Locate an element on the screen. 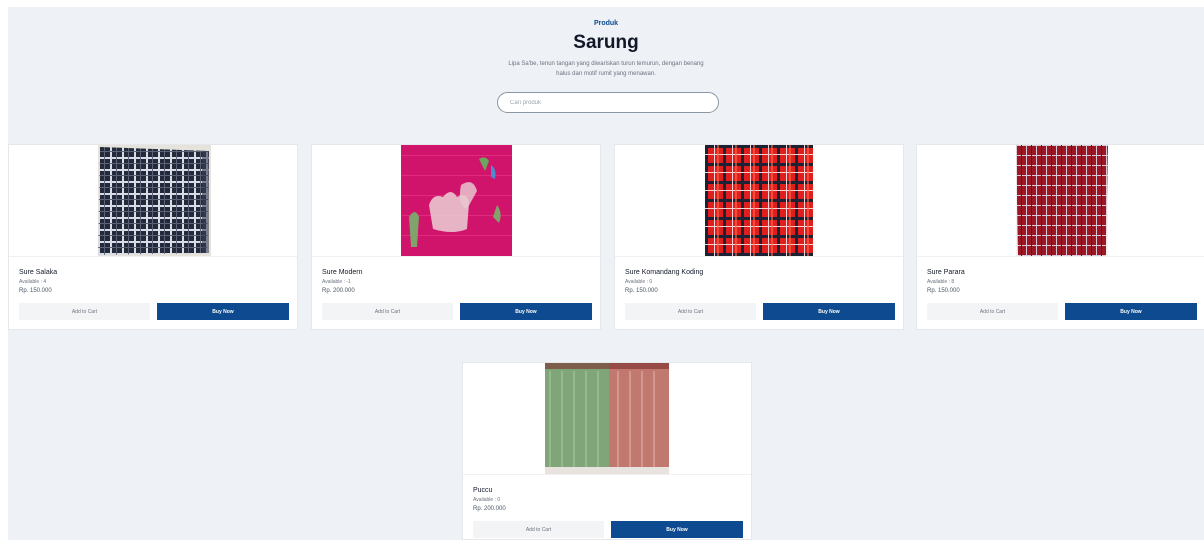  search-input is located at coordinates (608, 102).